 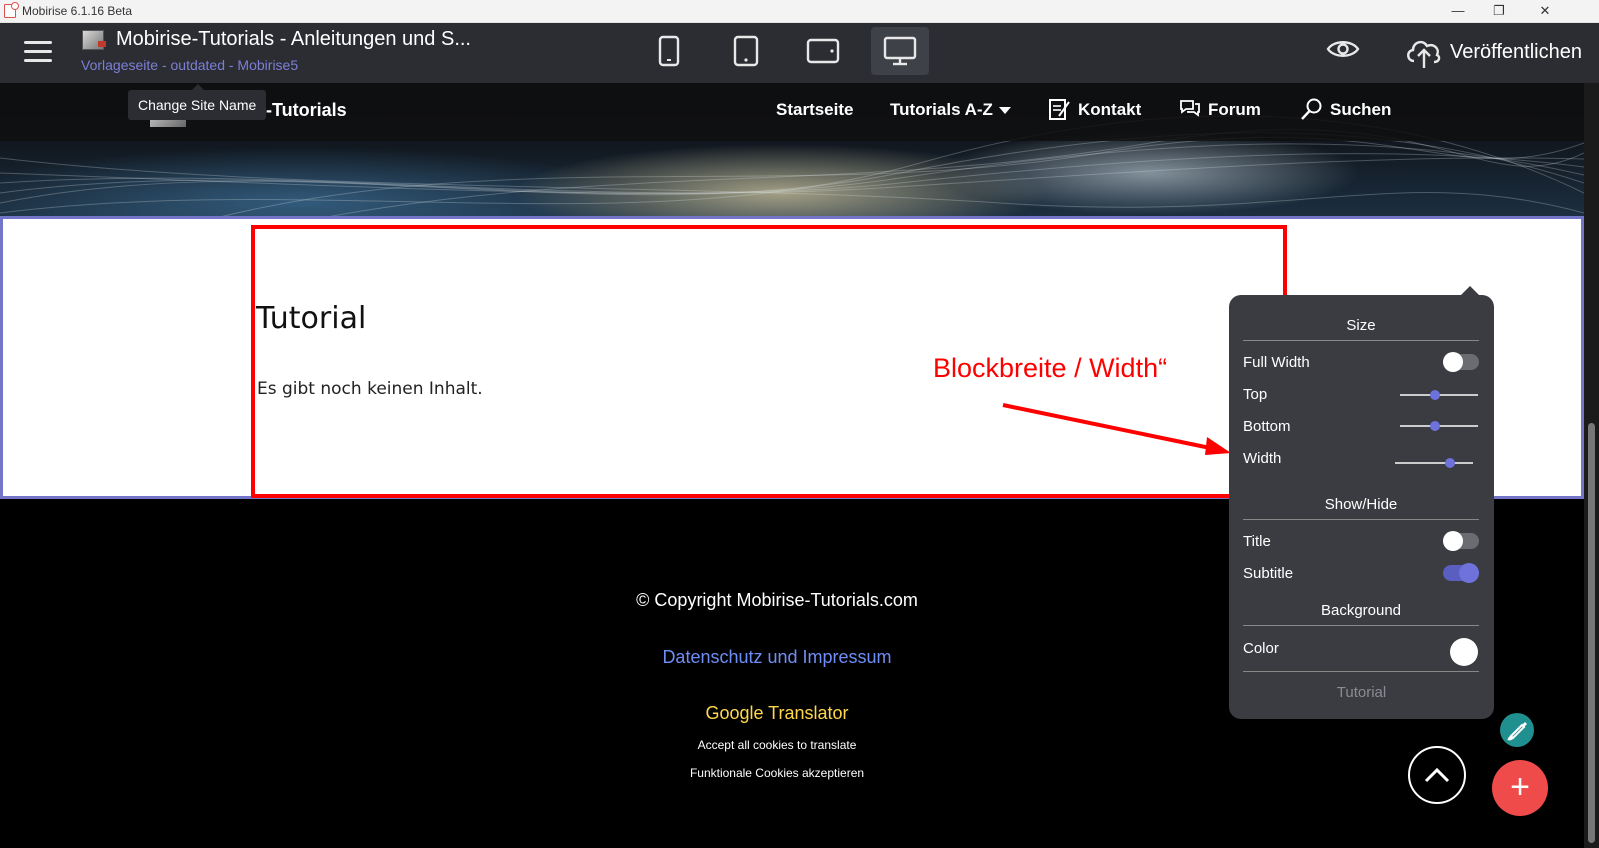 I want to click on hamburger-menu-icon, so click(x=38, y=52).